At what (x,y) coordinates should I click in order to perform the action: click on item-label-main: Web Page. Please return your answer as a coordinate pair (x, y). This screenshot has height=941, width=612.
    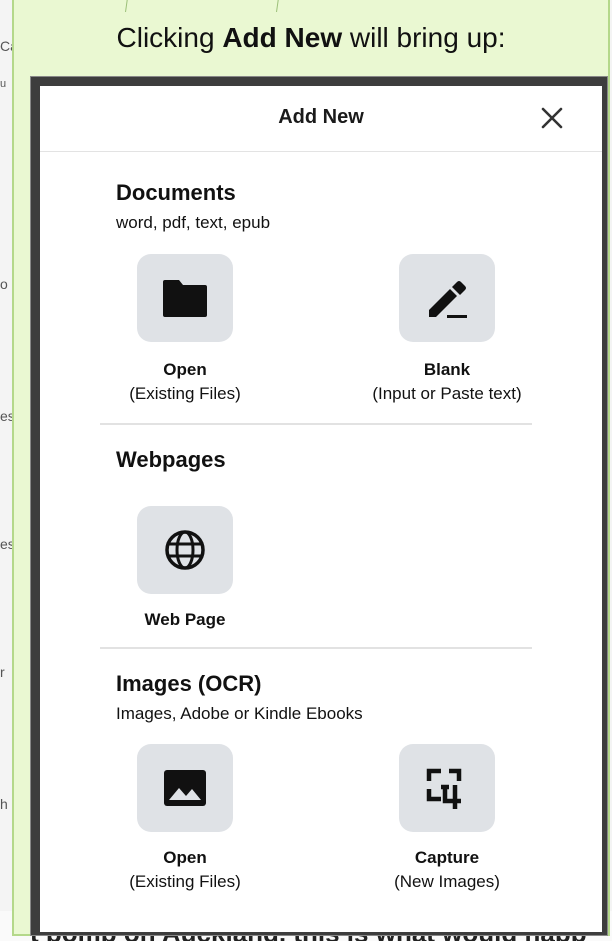
    Looking at the image, I should click on (185, 619).